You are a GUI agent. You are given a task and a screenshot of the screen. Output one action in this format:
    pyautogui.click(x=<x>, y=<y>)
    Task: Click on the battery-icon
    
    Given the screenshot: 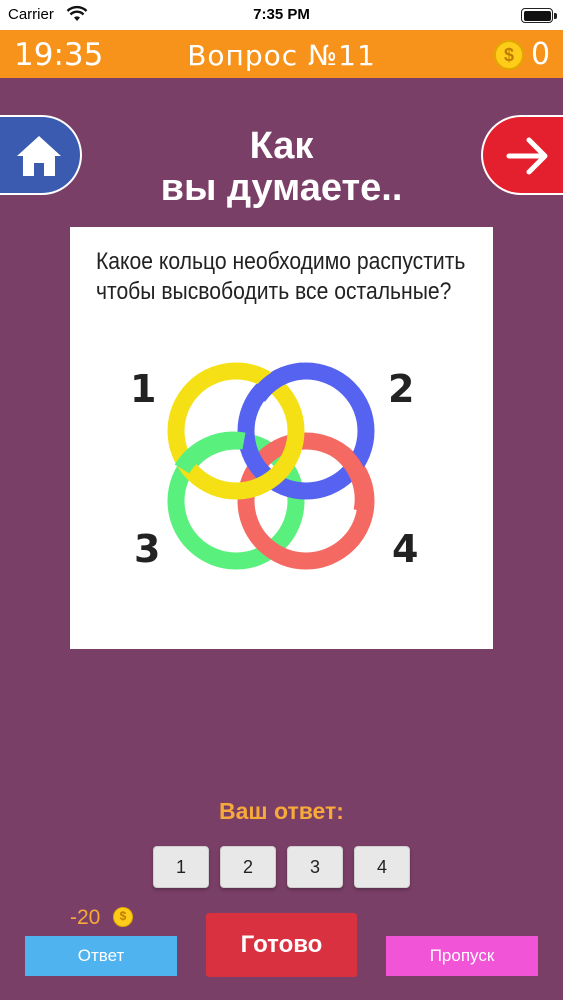 What is the action you would take?
    pyautogui.click(x=539, y=15)
    